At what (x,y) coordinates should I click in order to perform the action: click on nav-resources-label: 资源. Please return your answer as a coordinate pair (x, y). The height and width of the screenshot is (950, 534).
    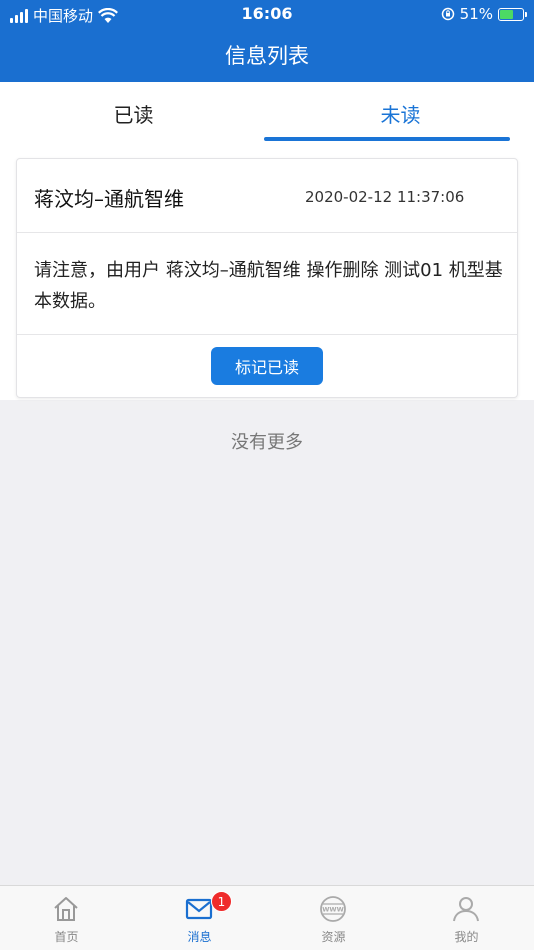
    Looking at the image, I should click on (333, 937).